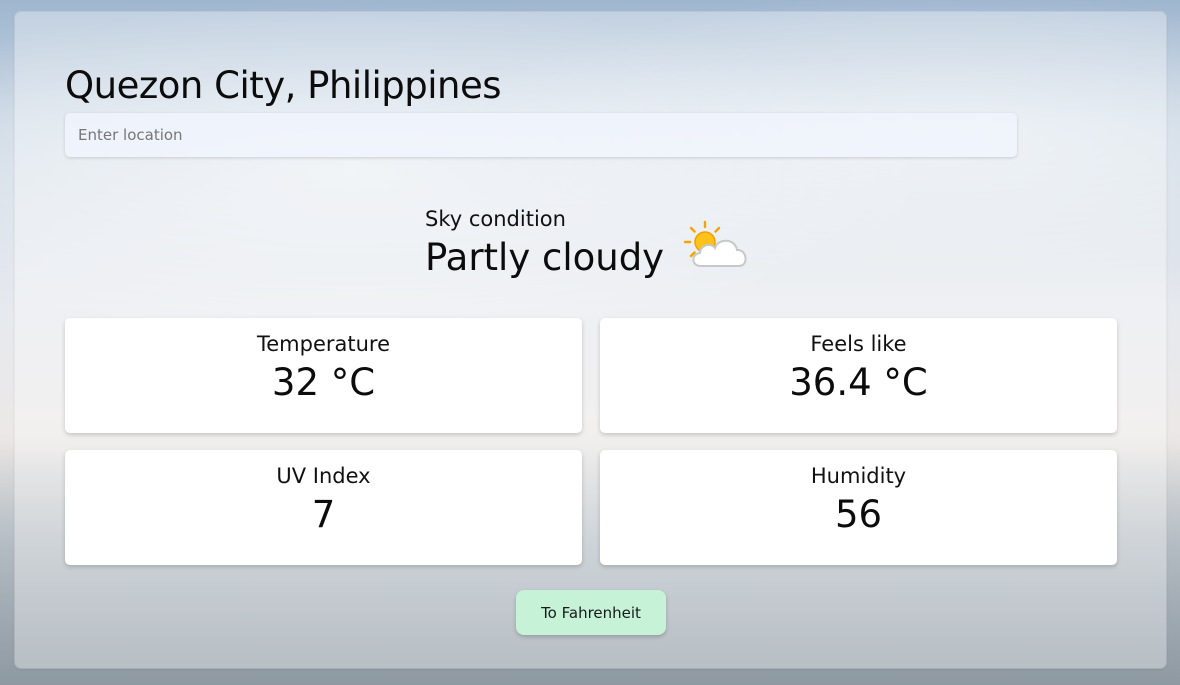  What do you see at coordinates (495, 219) in the screenshot?
I see `sky-condition-label: Sky condition` at bounding box center [495, 219].